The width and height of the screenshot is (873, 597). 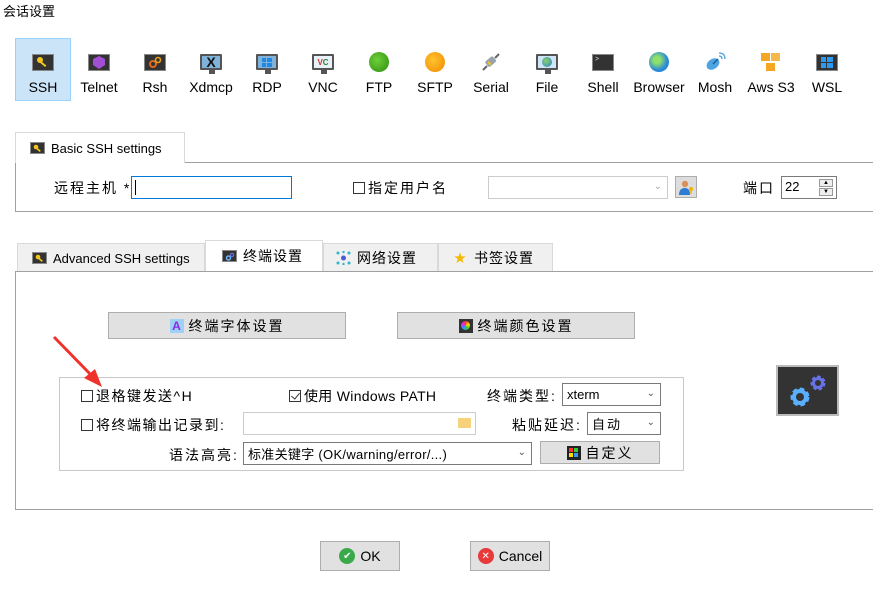 I want to click on user-credentials-button, so click(x=686, y=187).